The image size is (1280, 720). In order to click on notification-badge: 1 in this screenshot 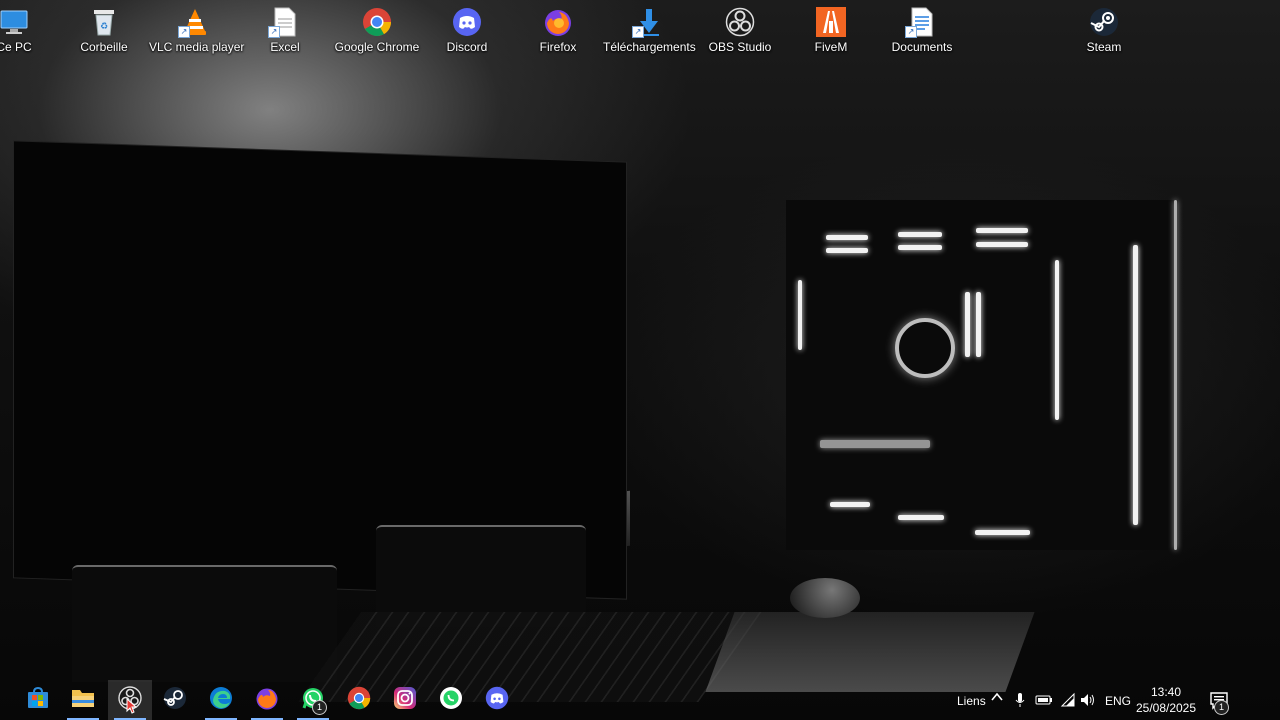, I will do `click(319, 707)`.